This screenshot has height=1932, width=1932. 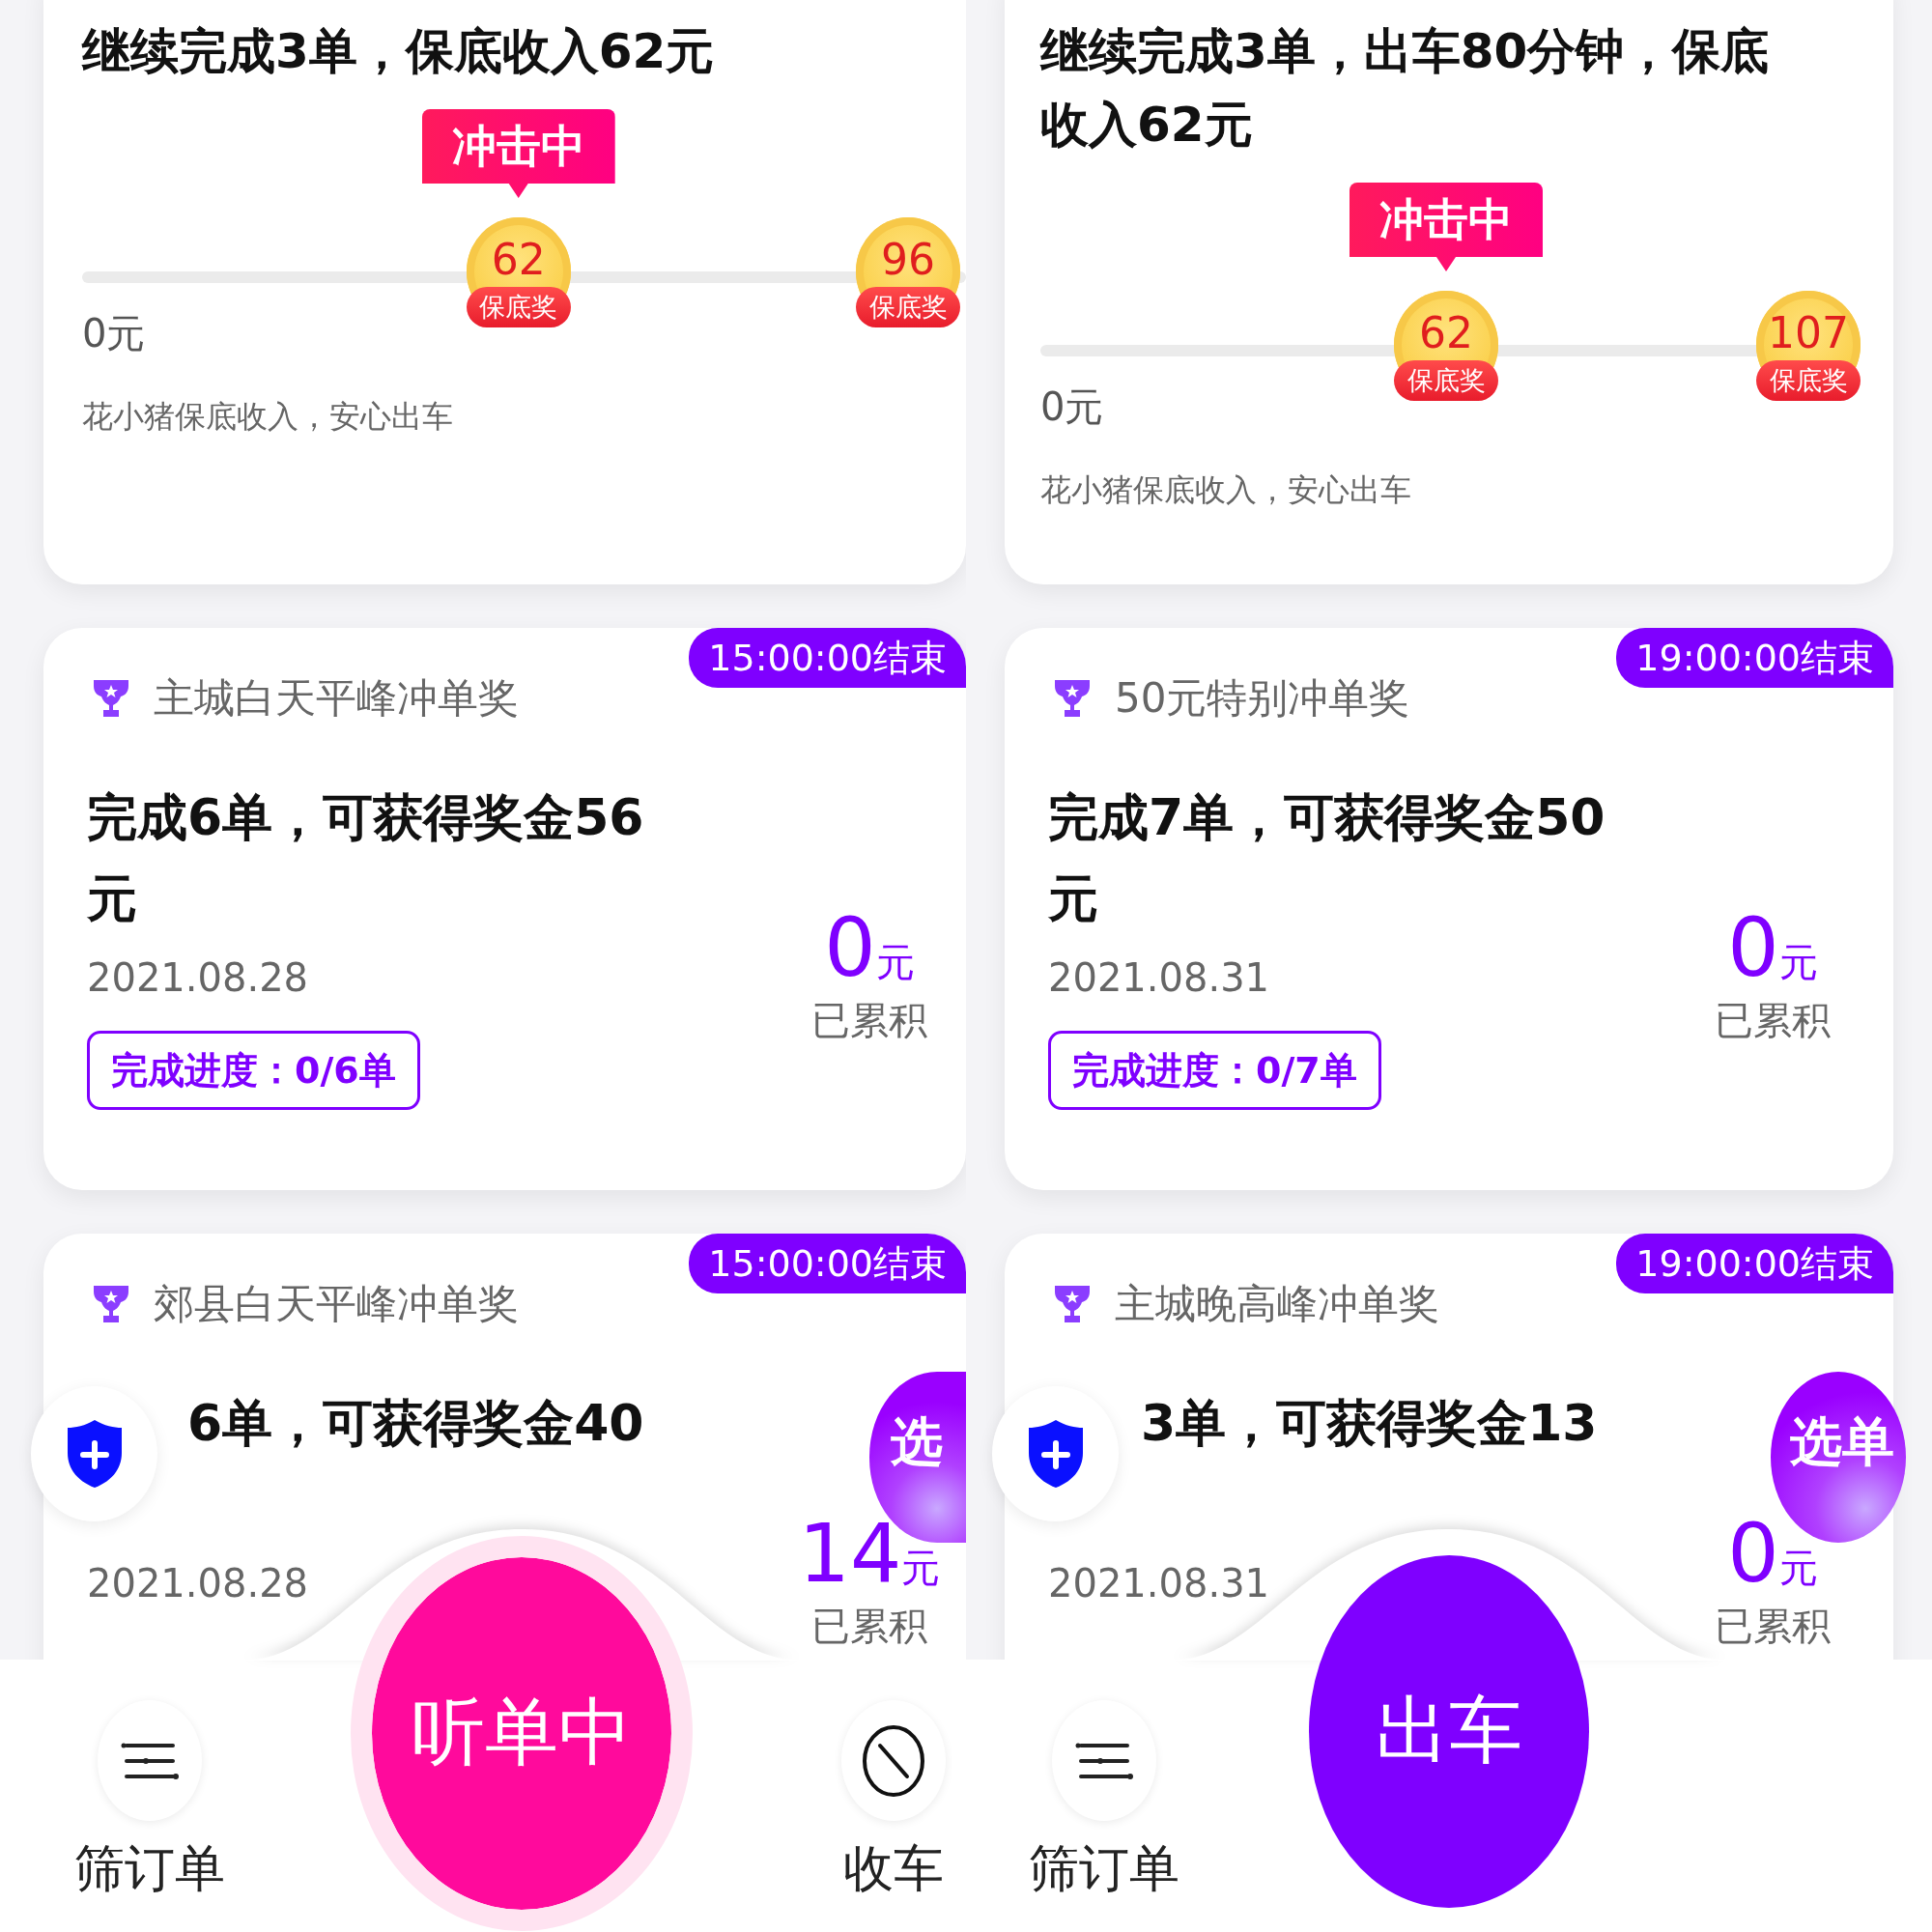 I want to click on progress-button: 完成进度：0/7单, so click(x=1214, y=1070).